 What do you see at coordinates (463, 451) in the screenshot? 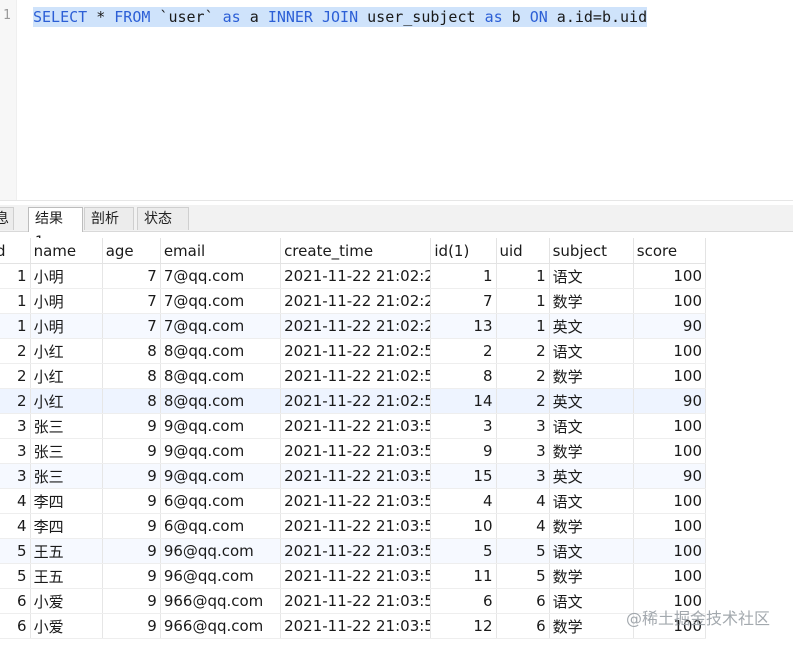
I see `cell-id-1: 9` at bounding box center [463, 451].